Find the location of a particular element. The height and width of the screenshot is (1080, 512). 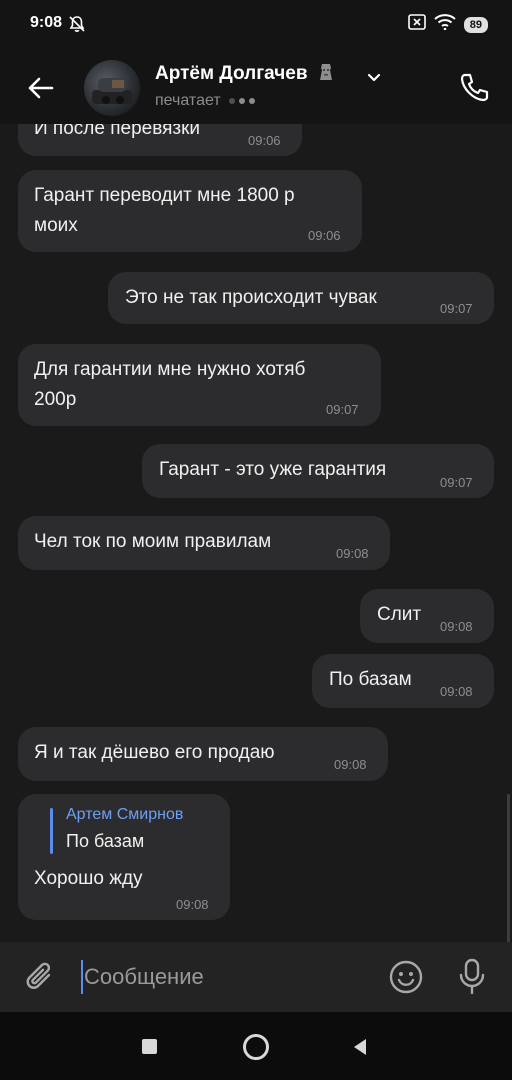

reply-message-bubble: Артем Смирнов По базам Хорошо жду 09:08 is located at coordinates (124, 857).